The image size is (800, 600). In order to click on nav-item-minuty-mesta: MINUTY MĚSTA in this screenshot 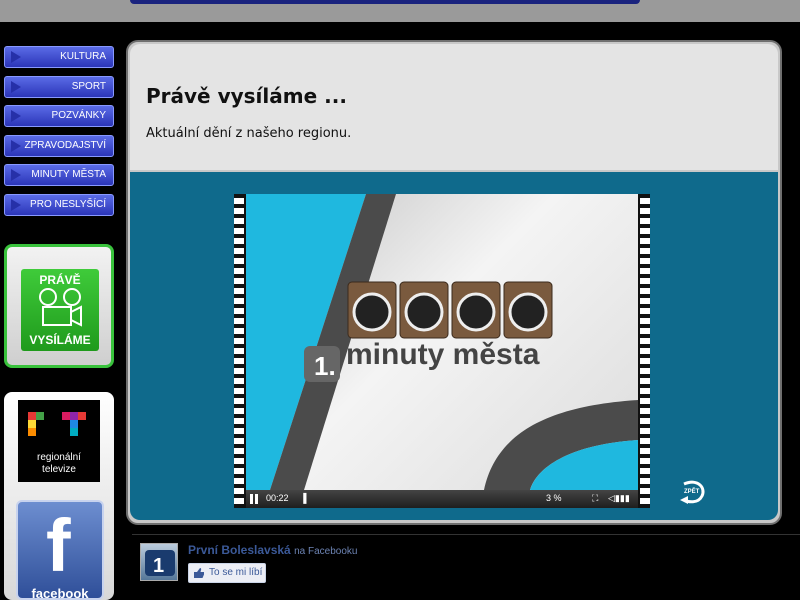, I will do `click(59, 175)`.